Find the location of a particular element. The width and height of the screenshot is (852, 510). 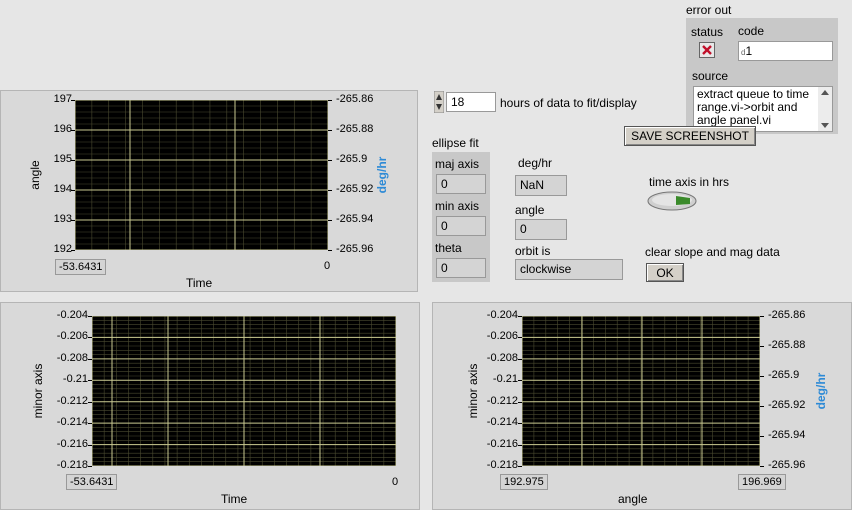

error-source-scrollbar is located at coordinates (825, 109).